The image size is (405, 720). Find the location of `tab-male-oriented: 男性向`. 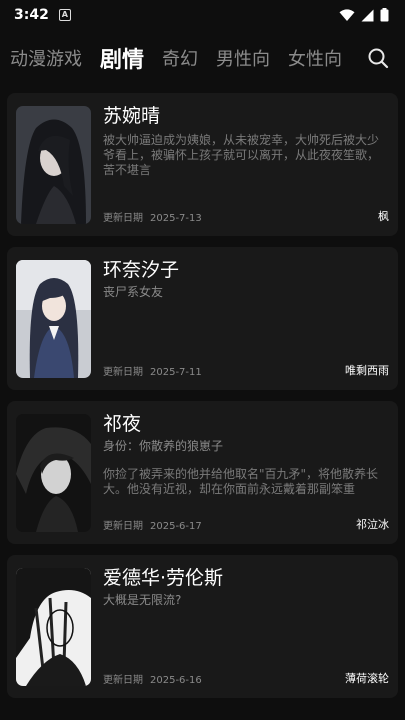

tab-male-oriented: 男性向 is located at coordinates (243, 58).